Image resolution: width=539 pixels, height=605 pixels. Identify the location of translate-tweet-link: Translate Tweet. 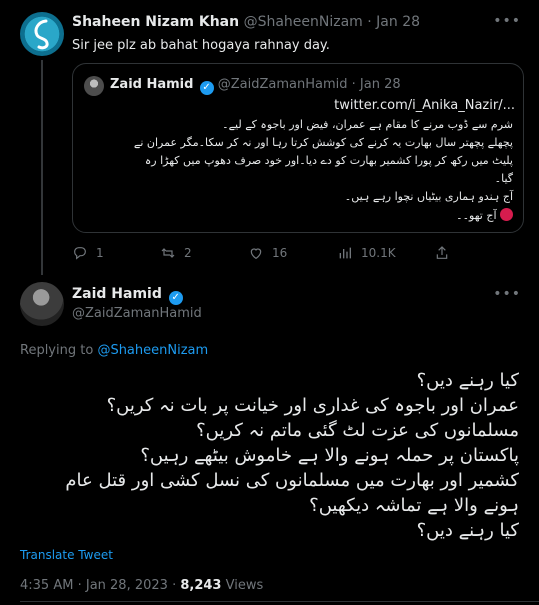
(66, 555).